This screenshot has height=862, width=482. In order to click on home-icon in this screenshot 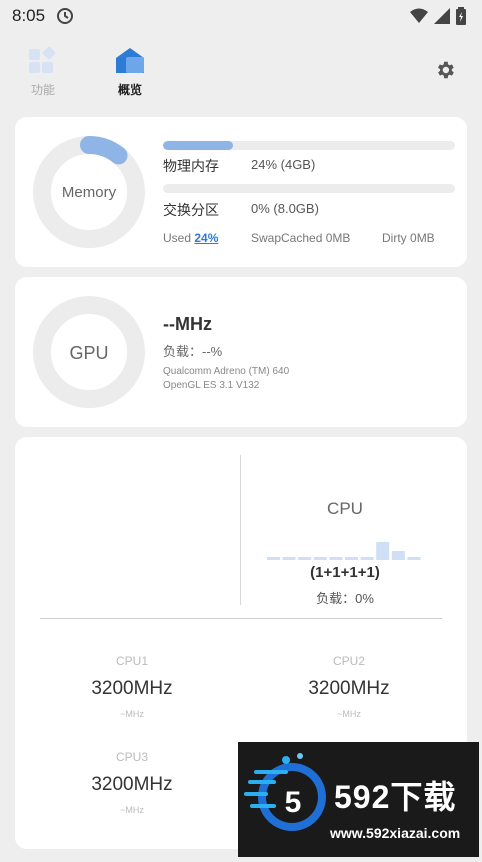, I will do `click(130, 62)`.